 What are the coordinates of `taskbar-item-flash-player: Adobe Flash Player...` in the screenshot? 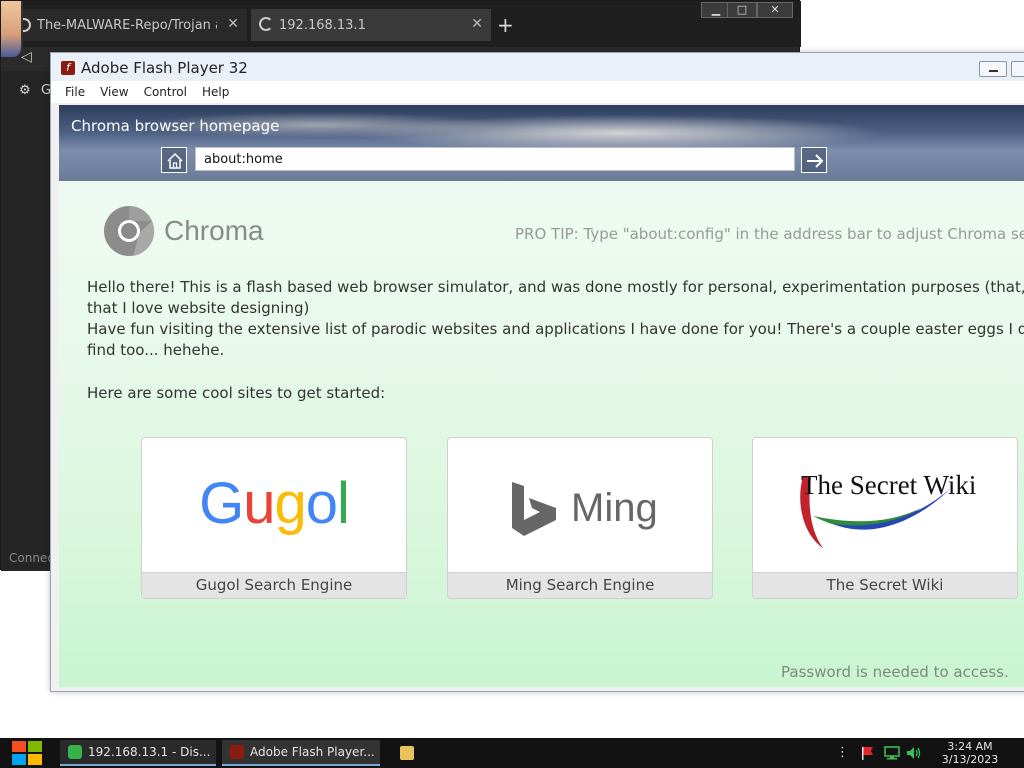 It's located at (301, 753).